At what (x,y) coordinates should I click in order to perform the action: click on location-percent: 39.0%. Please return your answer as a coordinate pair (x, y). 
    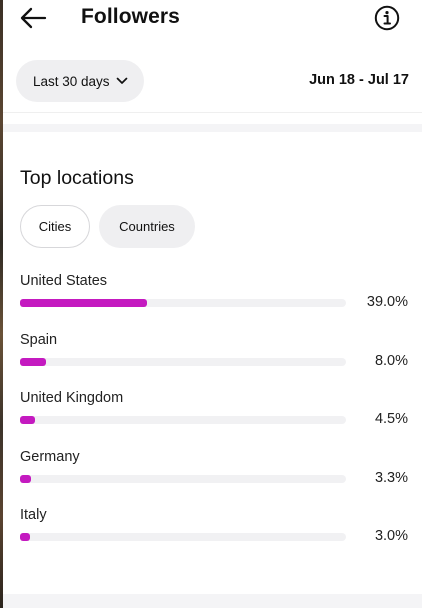
    Looking at the image, I should click on (387, 302).